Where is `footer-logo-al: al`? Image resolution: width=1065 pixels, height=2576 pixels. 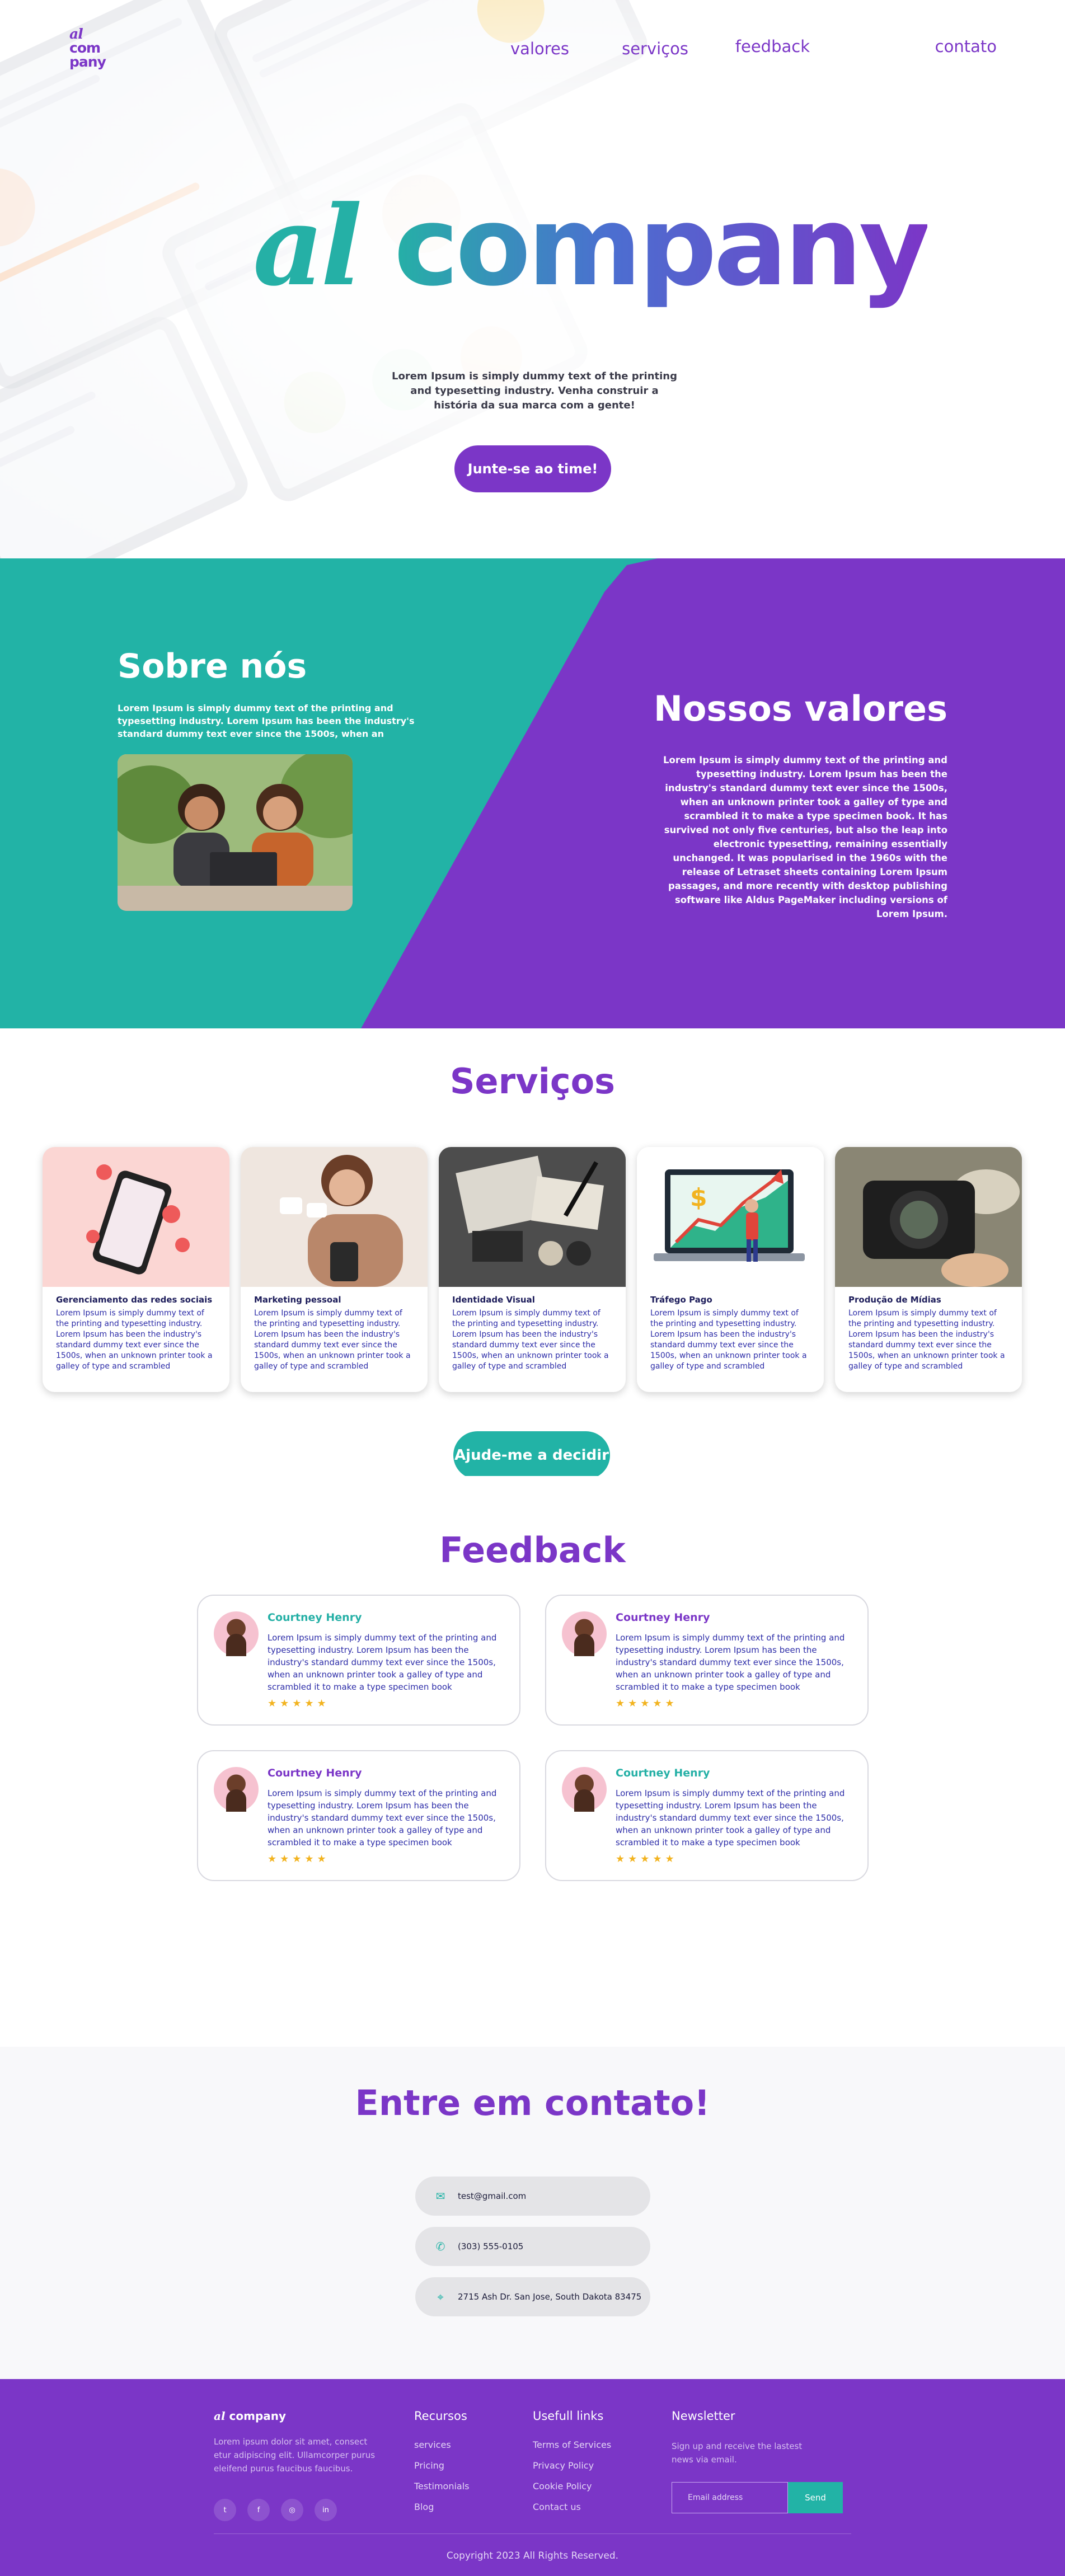
footer-logo-al: al is located at coordinates (220, 2416).